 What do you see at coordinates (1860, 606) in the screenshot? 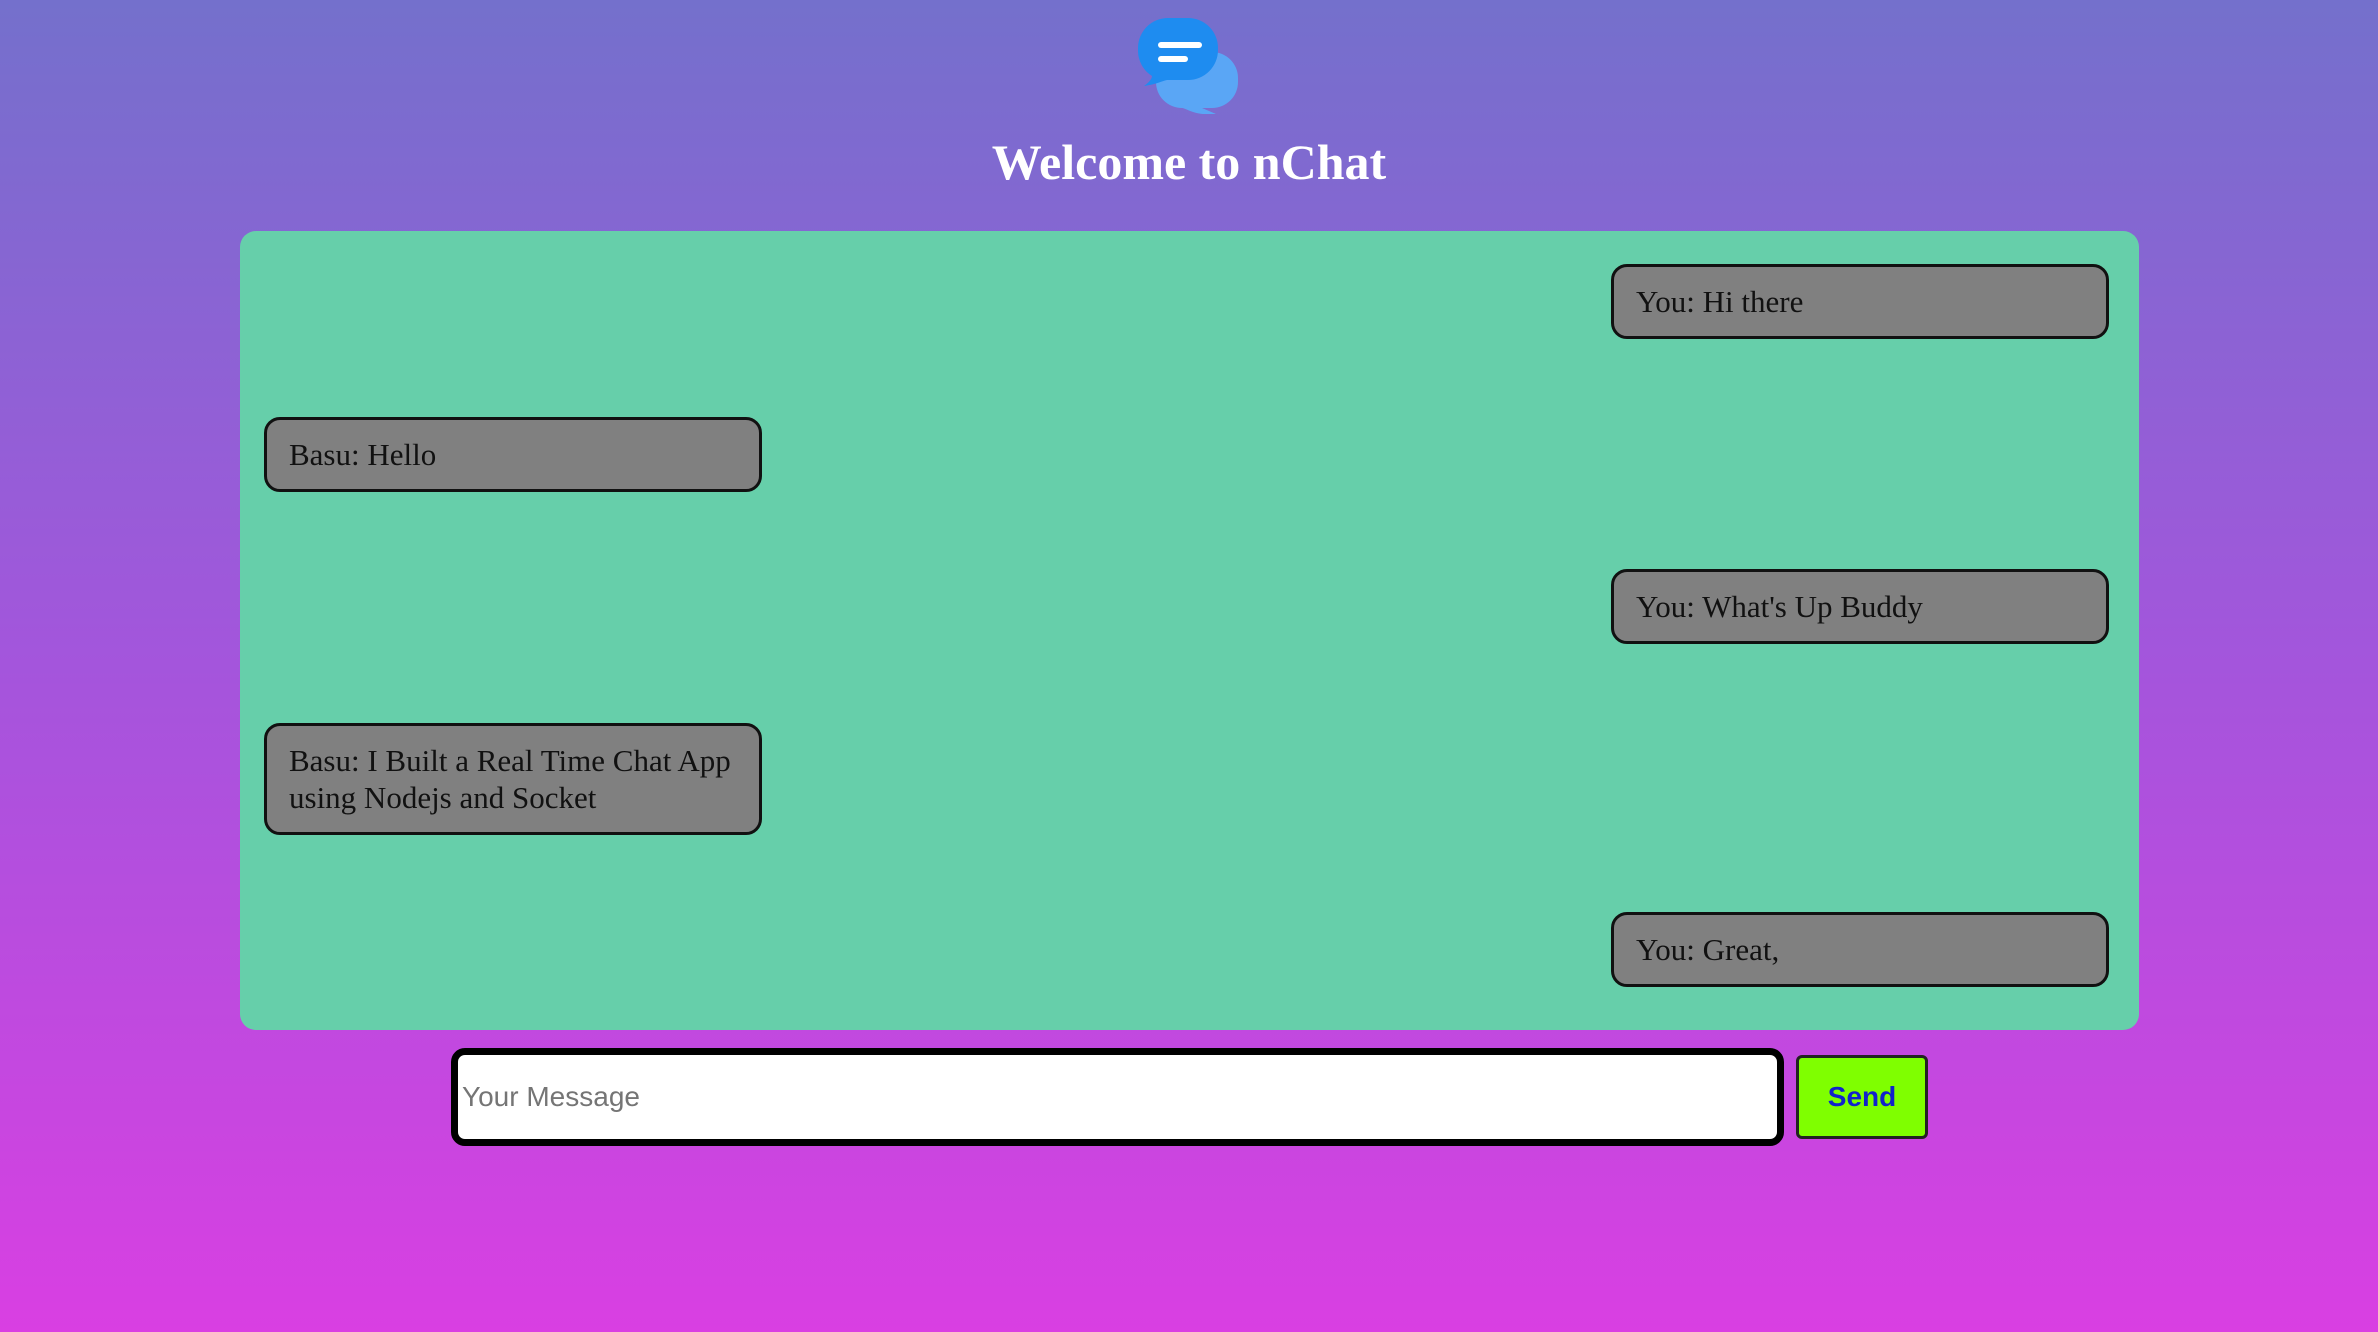
I see `outgoing-message: You: What's Up Buddy` at bounding box center [1860, 606].